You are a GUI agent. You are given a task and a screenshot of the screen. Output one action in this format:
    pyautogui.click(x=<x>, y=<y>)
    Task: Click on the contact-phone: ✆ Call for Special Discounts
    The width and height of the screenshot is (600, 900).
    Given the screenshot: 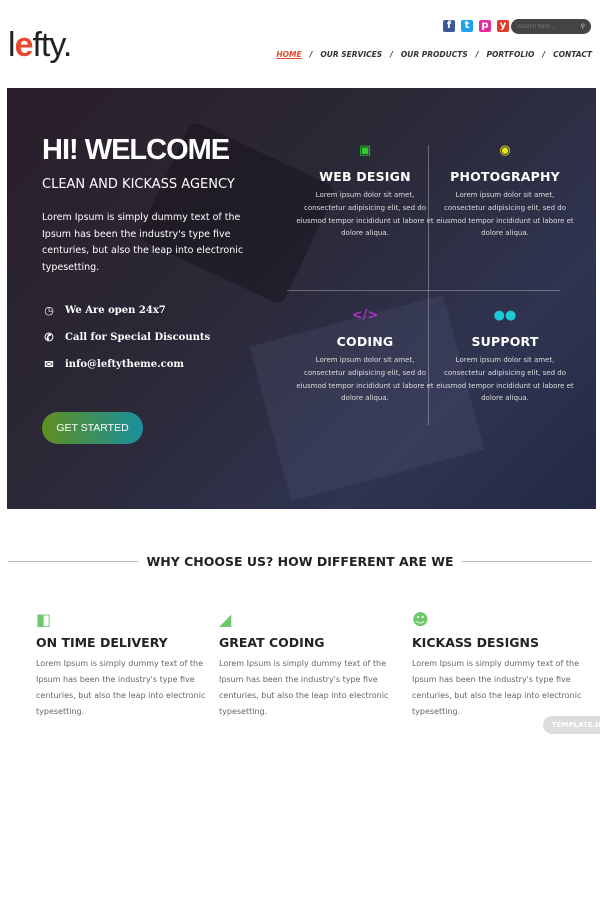 What is the action you would take?
    pyautogui.click(x=126, y=337)
    